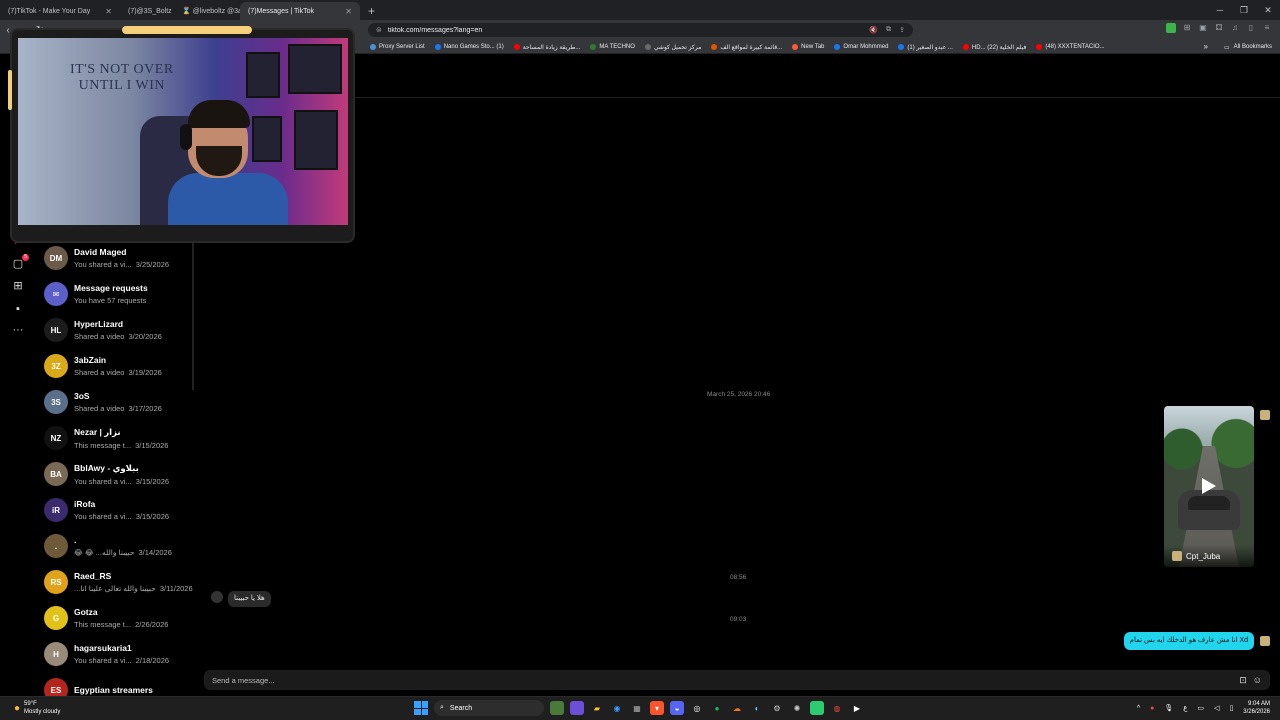 The height and width of the screenshot is (720, 1280). What do you see at coordinates (577, 708) in the screenshot?
I see `copilot-icon` at bounding box center [577, 708].